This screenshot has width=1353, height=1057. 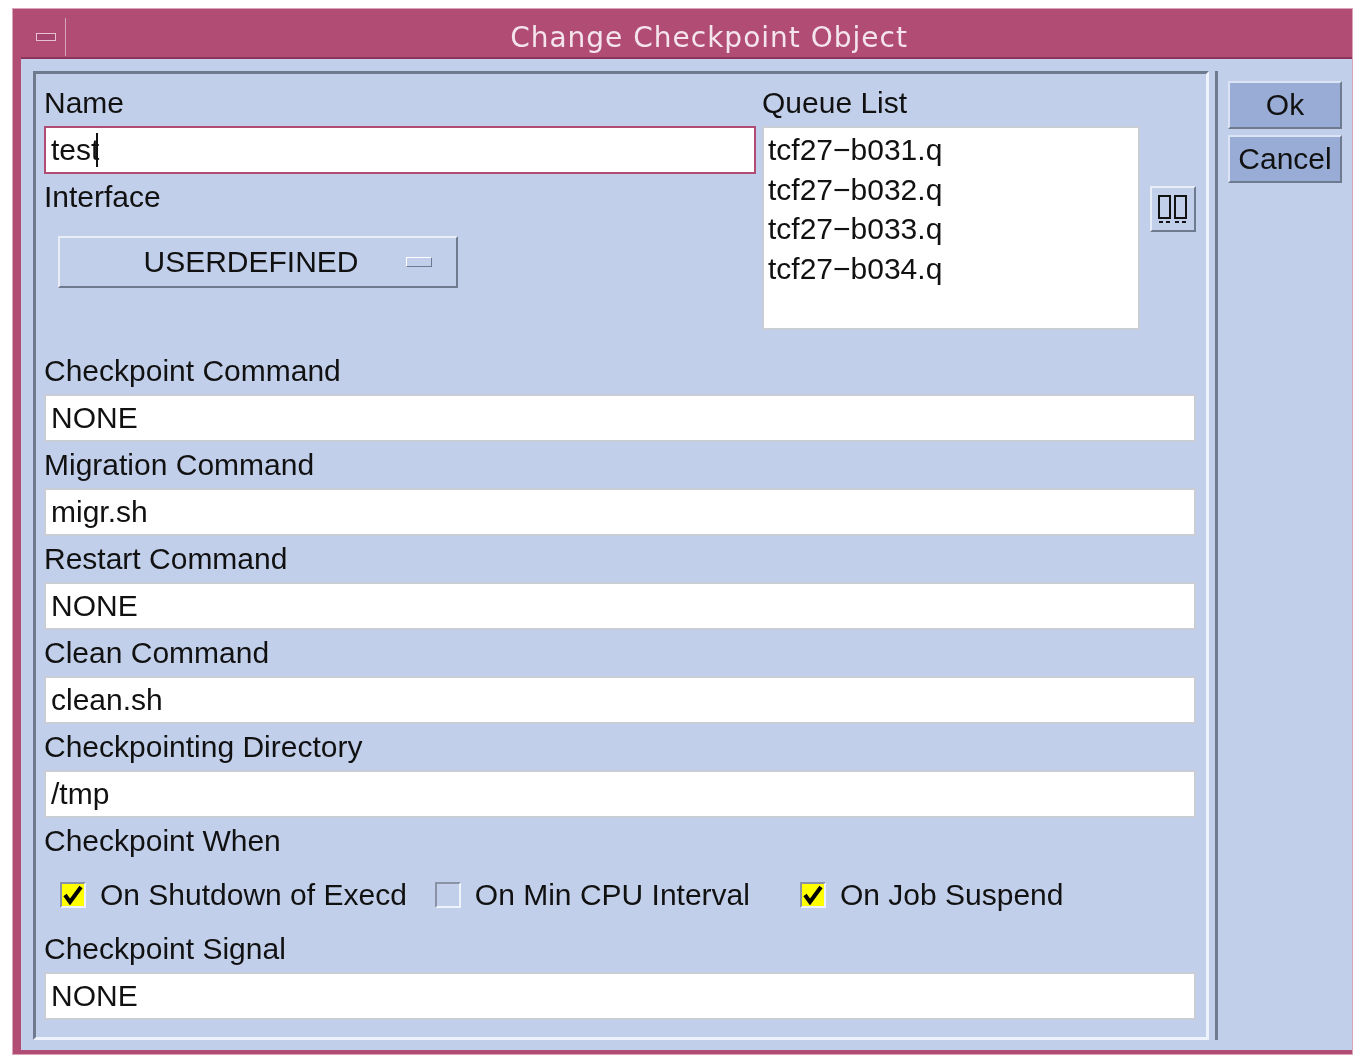 I want to click on field-label: Checkpoint Command, so click(x=193, y=371).